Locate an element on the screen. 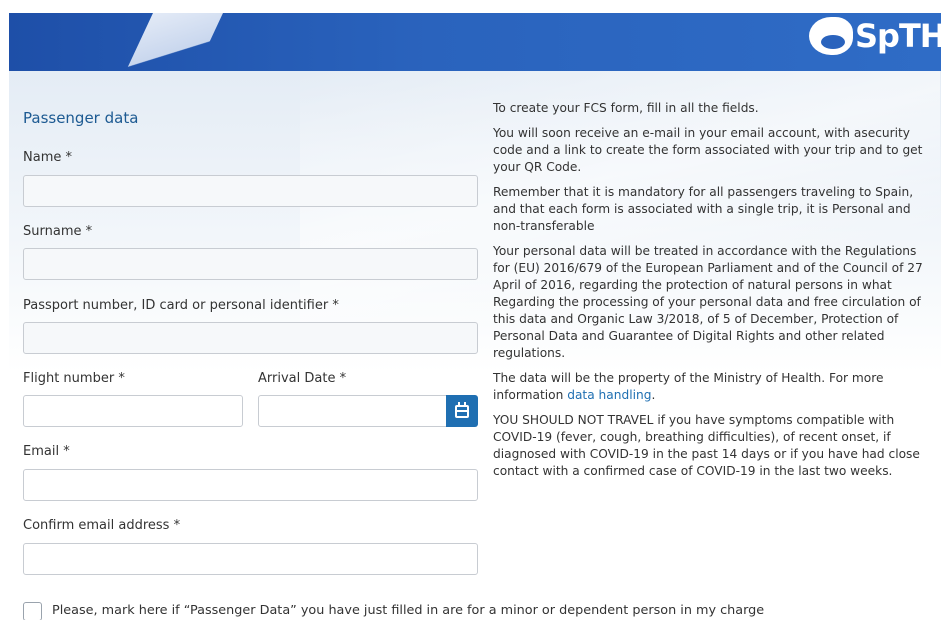  minor-dependent-checkbox is located at coordinates (32, 611).